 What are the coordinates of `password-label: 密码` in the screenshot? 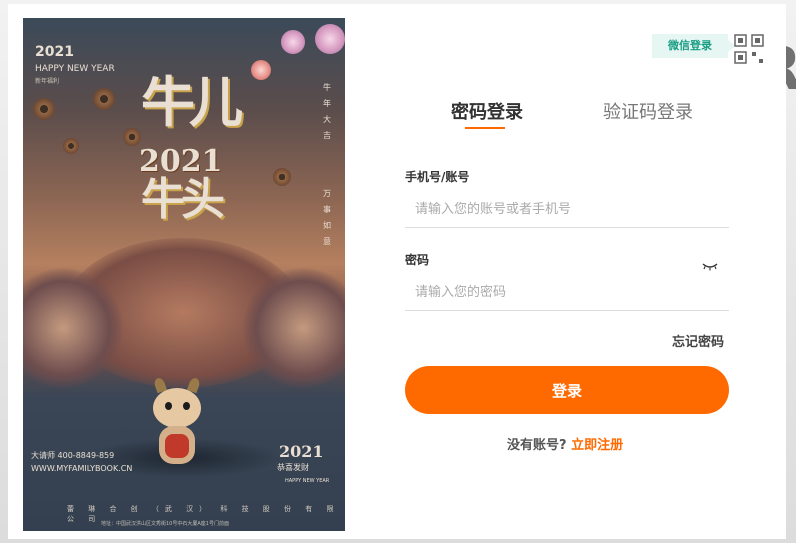 It's located at (417, 260).